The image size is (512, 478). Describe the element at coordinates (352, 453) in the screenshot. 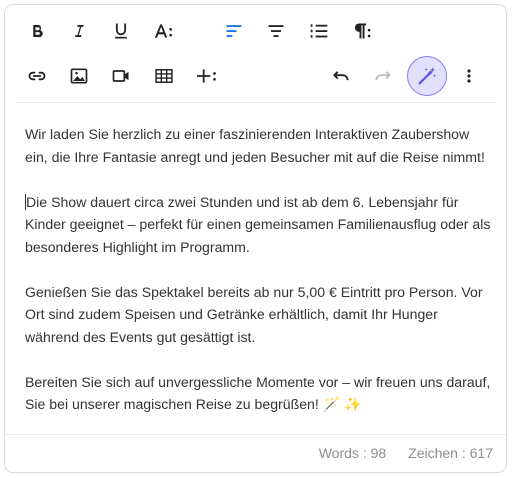

I see `word-count: Words : 98` at that location.